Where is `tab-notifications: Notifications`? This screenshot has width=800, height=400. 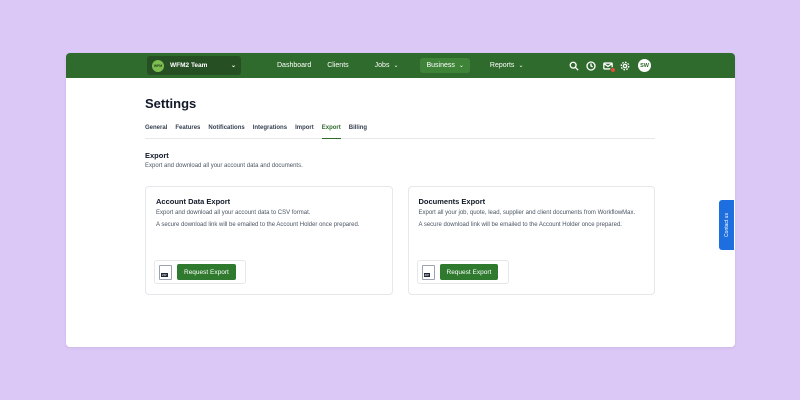
tab-notifications: Notifications is located at coordinates (226, 132).